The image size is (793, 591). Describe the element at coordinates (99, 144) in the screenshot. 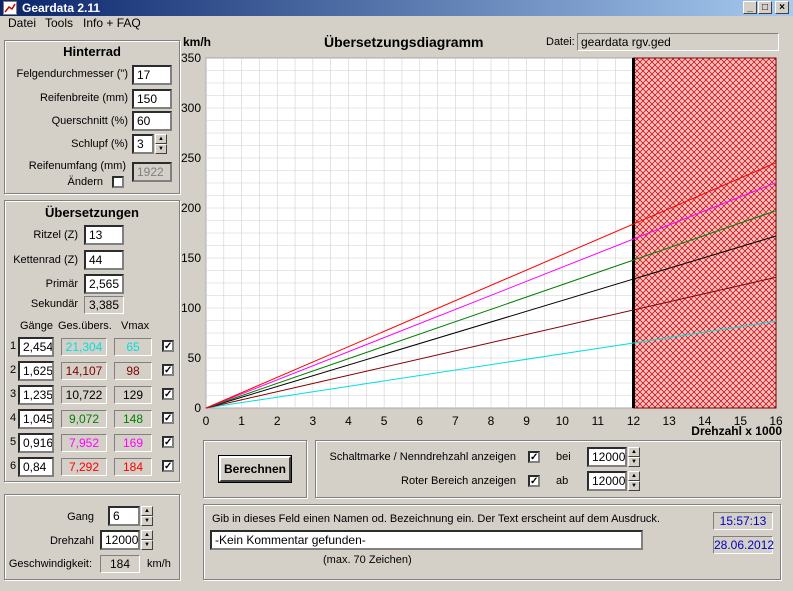

I see `schlupf-label: Schlupf (%)` at that location.